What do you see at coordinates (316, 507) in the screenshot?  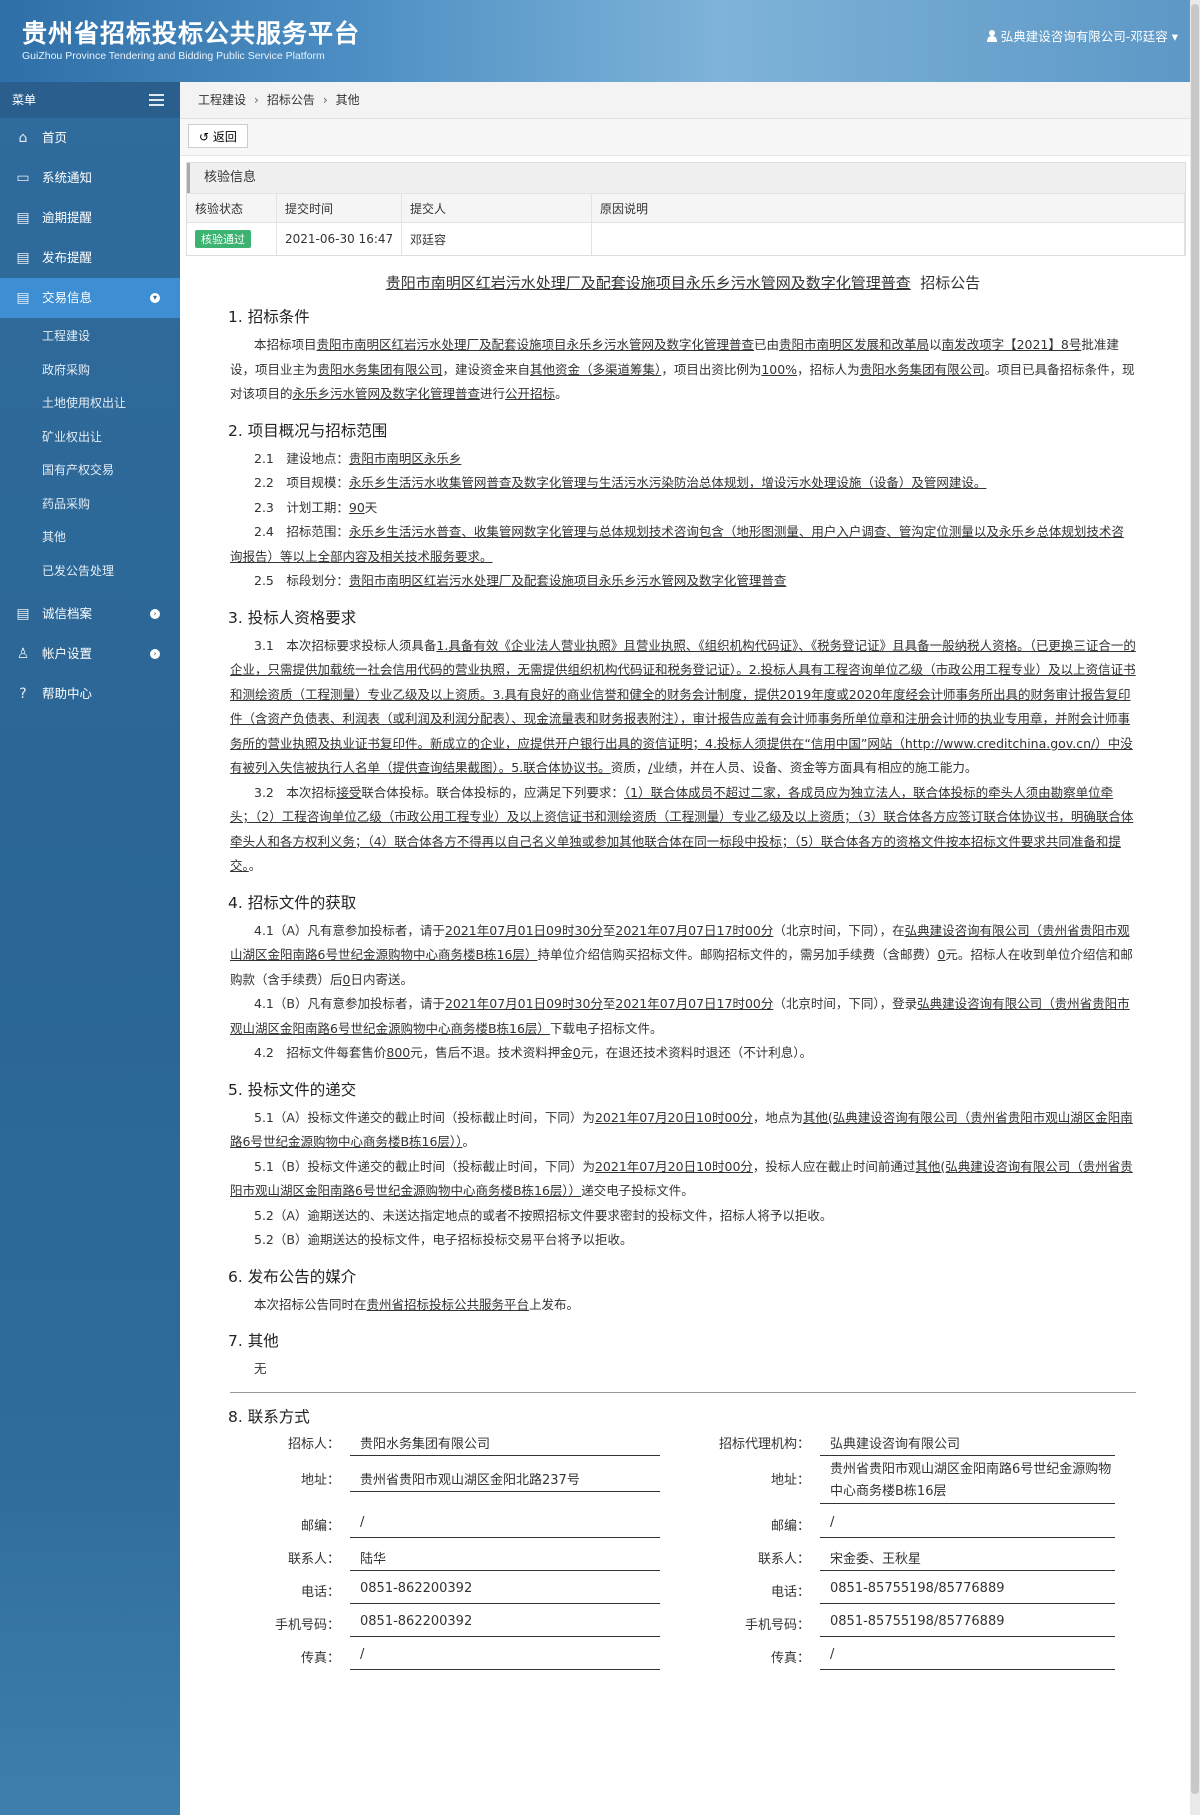 I see `section-2-item: 2.3 计划工期：90天` at bounding box center [316, 507].